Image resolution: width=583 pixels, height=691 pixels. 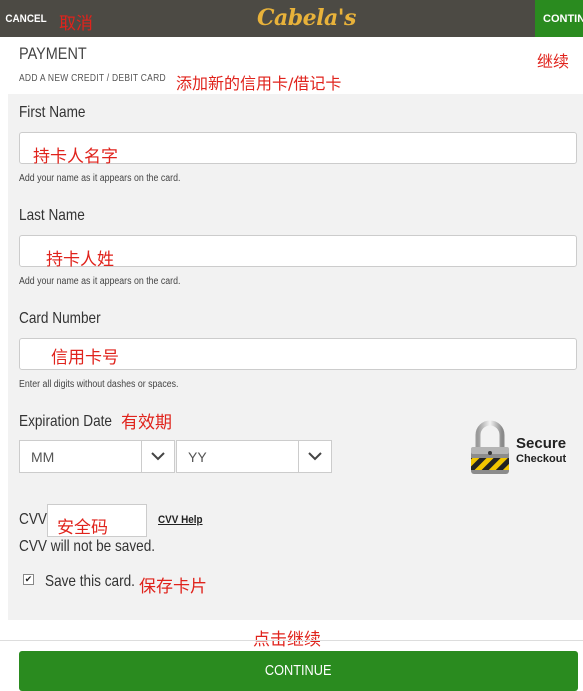 What do you see at coordinates (197, 457) in the screenshot?
I see `expiry-year-value: YY` at bounding box center [197, 457].